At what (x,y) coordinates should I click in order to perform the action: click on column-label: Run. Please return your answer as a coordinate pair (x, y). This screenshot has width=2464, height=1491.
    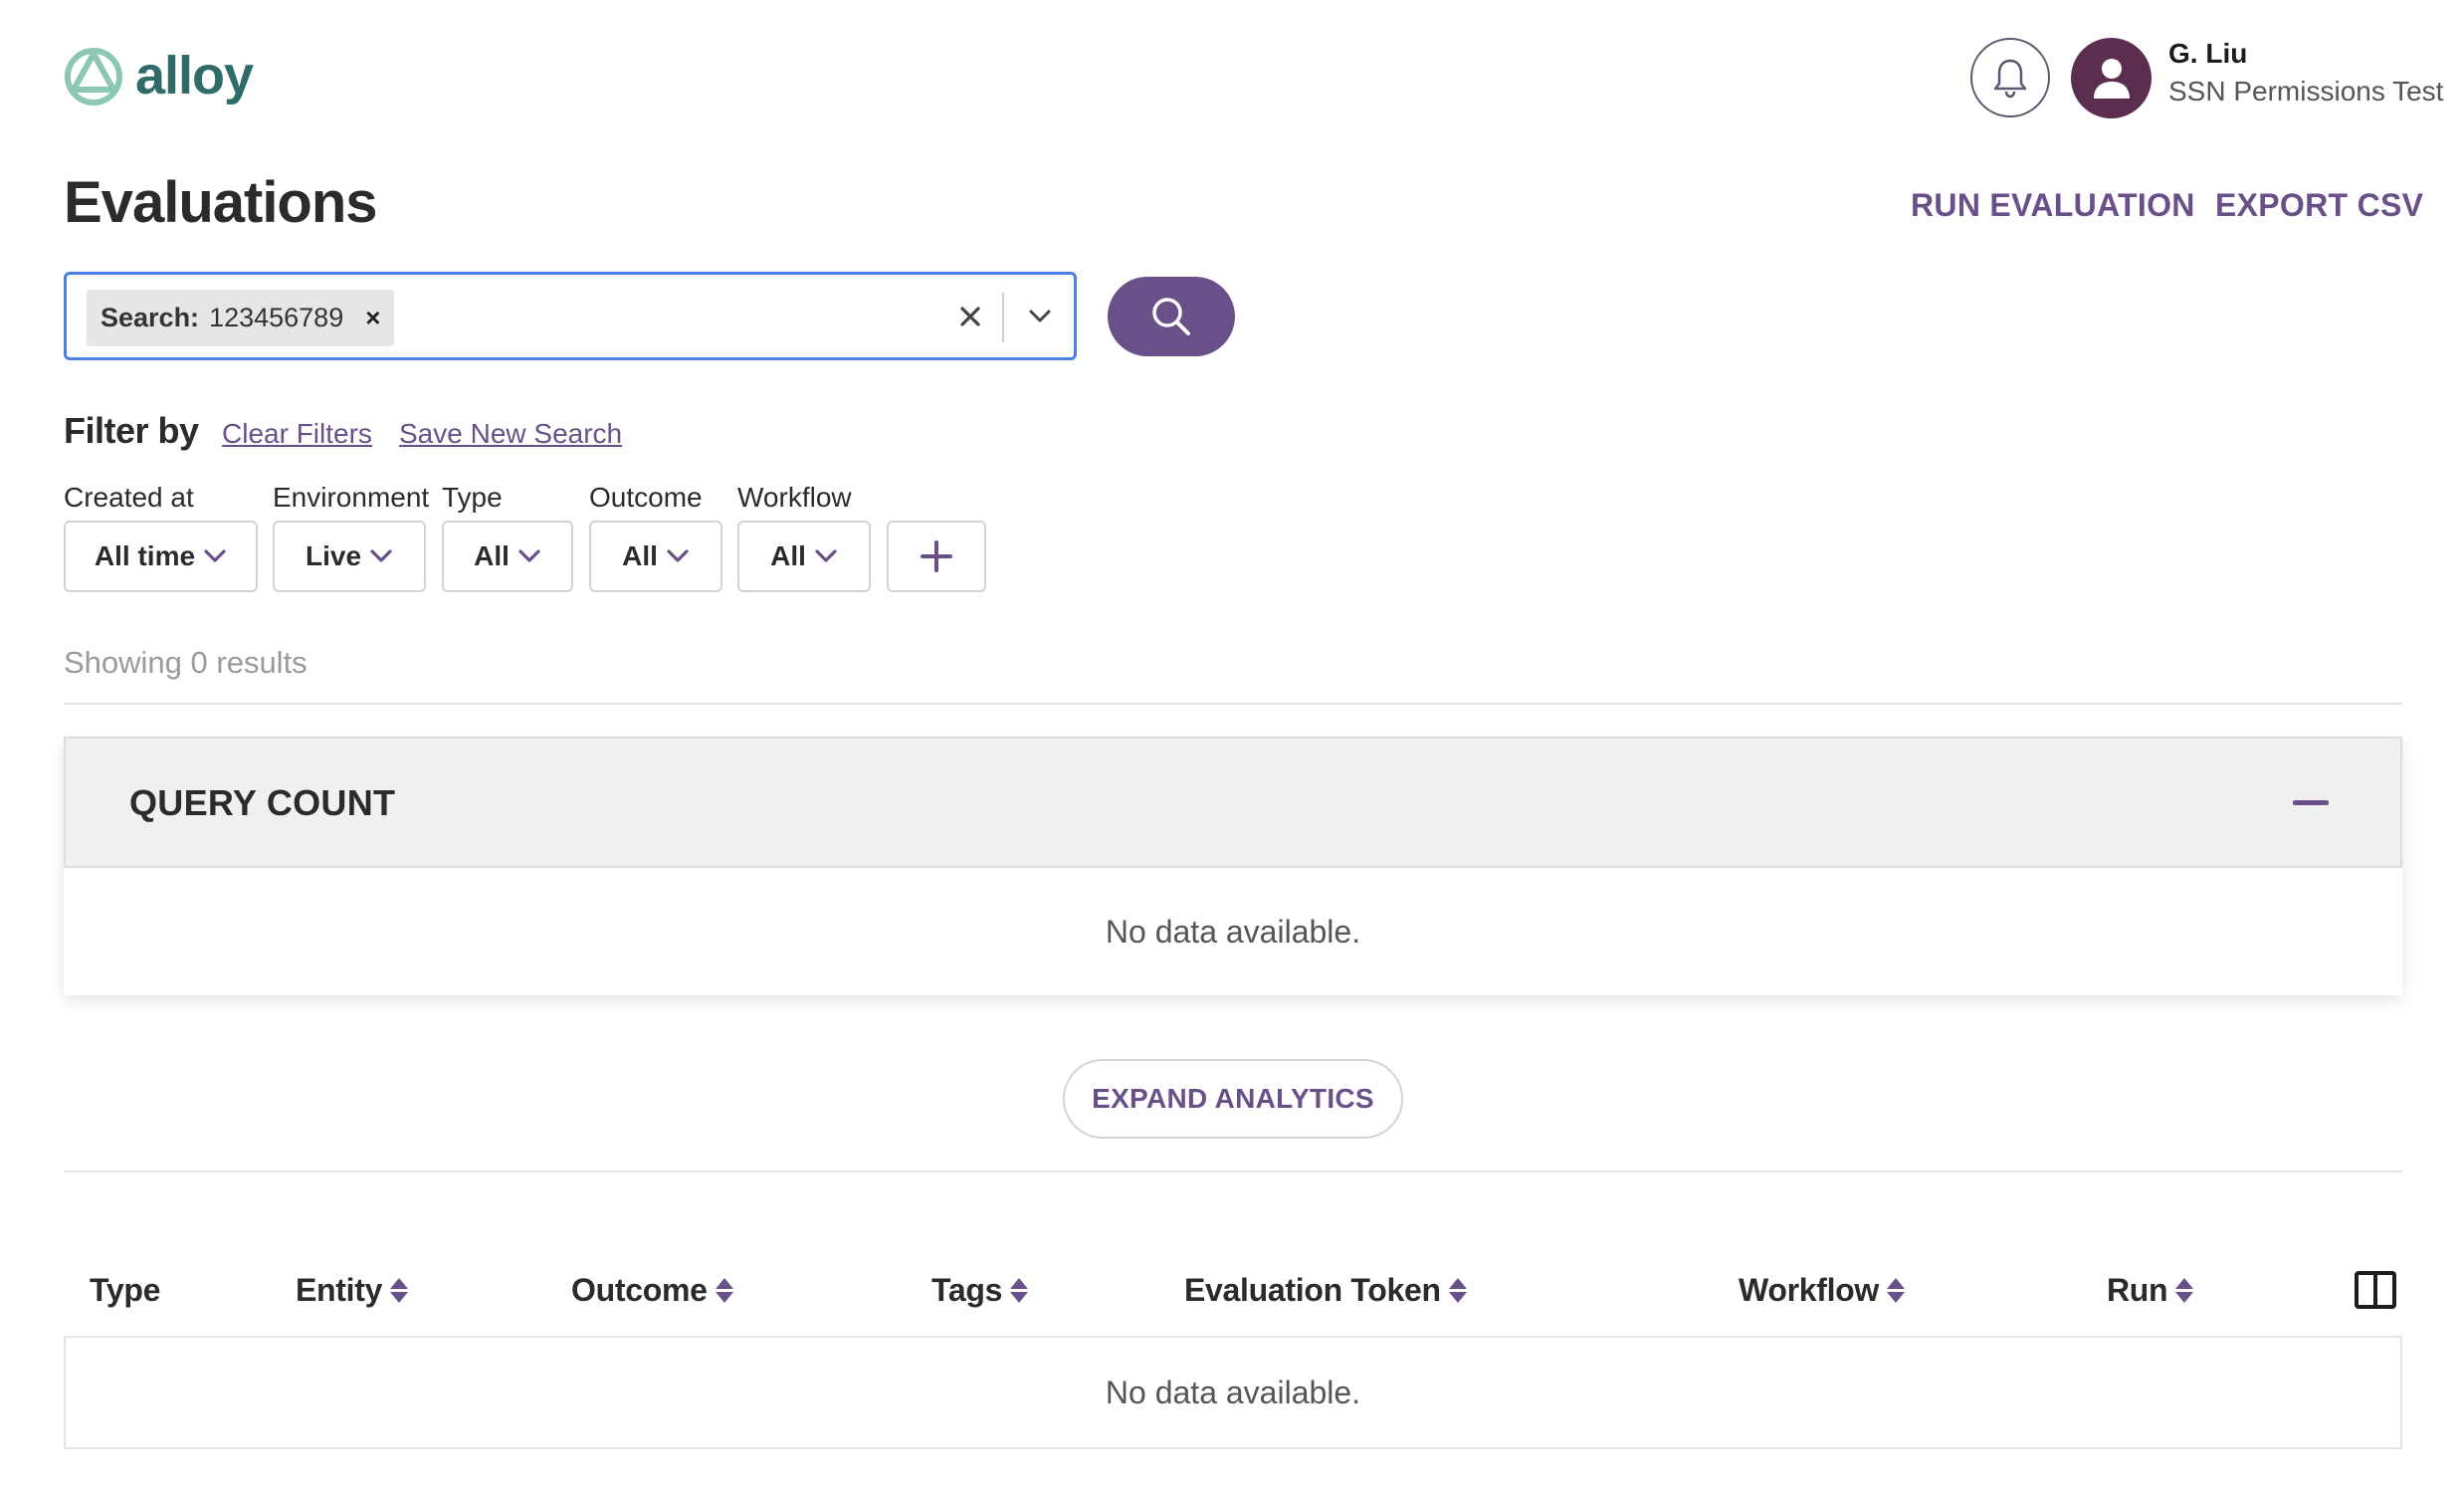
    Looking at the image, I should click on (2138, 1290).